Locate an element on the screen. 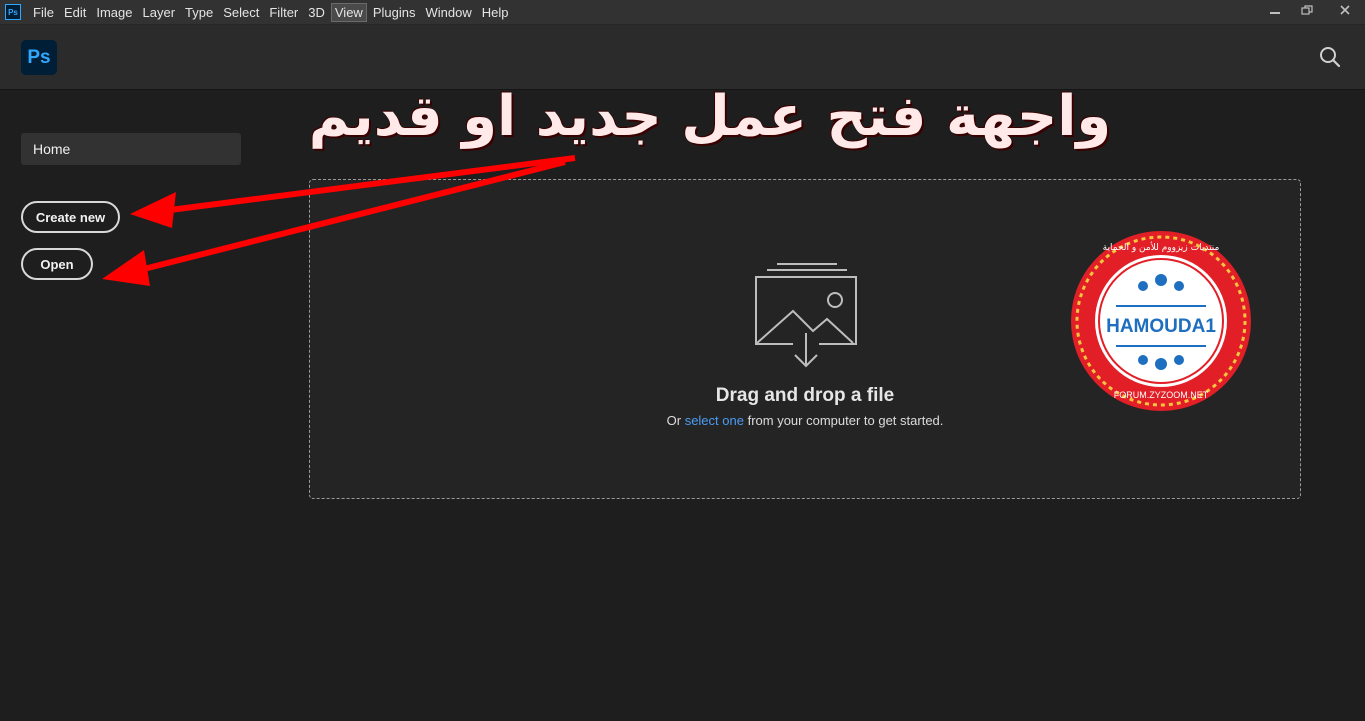  select-file-link: select one is located at coordinates (714, 420).